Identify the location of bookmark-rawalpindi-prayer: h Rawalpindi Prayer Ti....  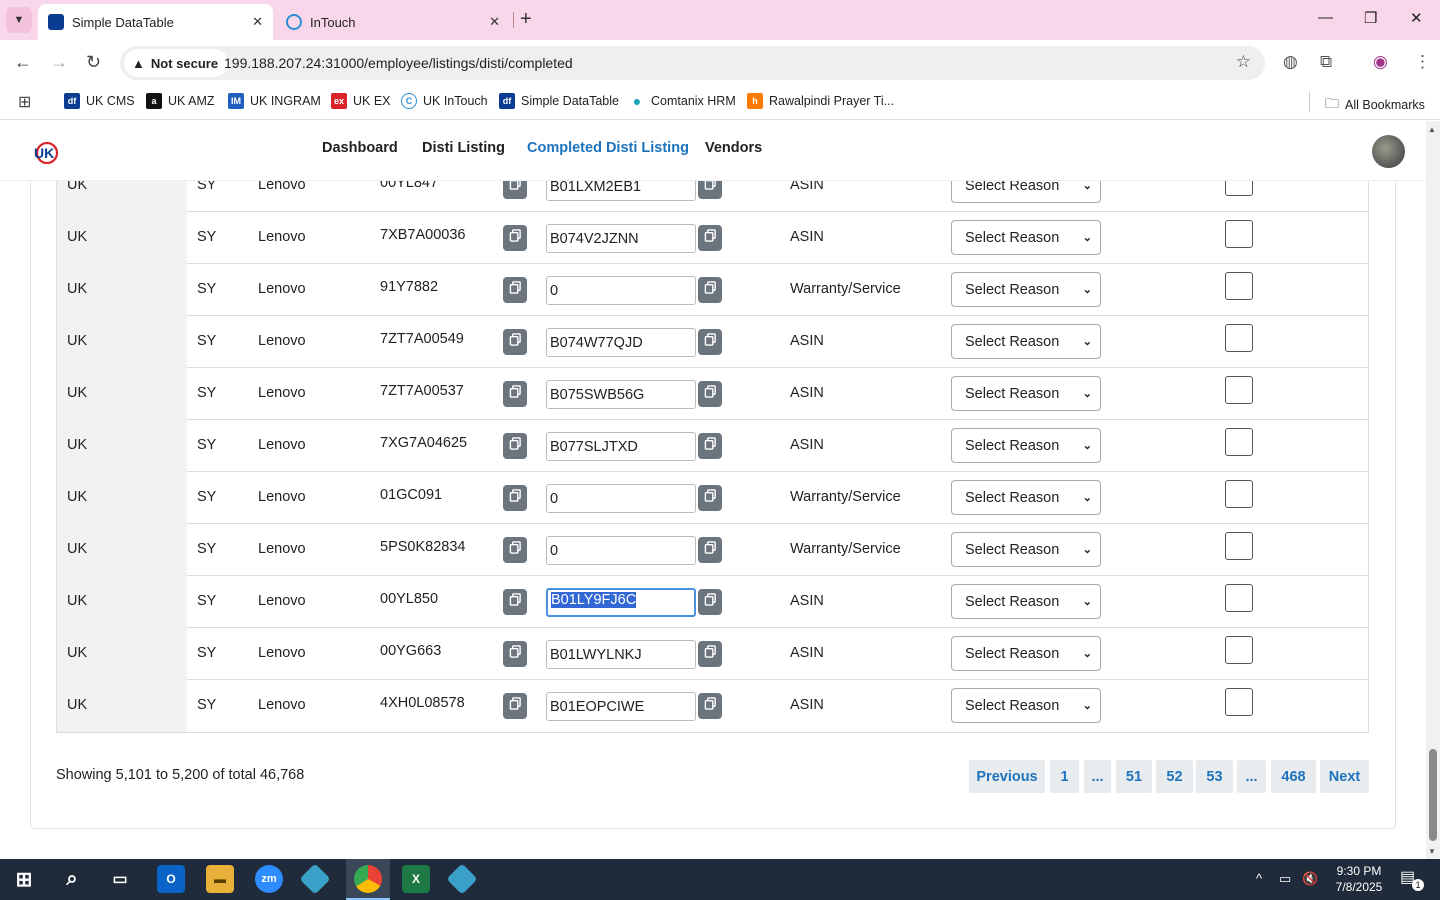
(820, 101).